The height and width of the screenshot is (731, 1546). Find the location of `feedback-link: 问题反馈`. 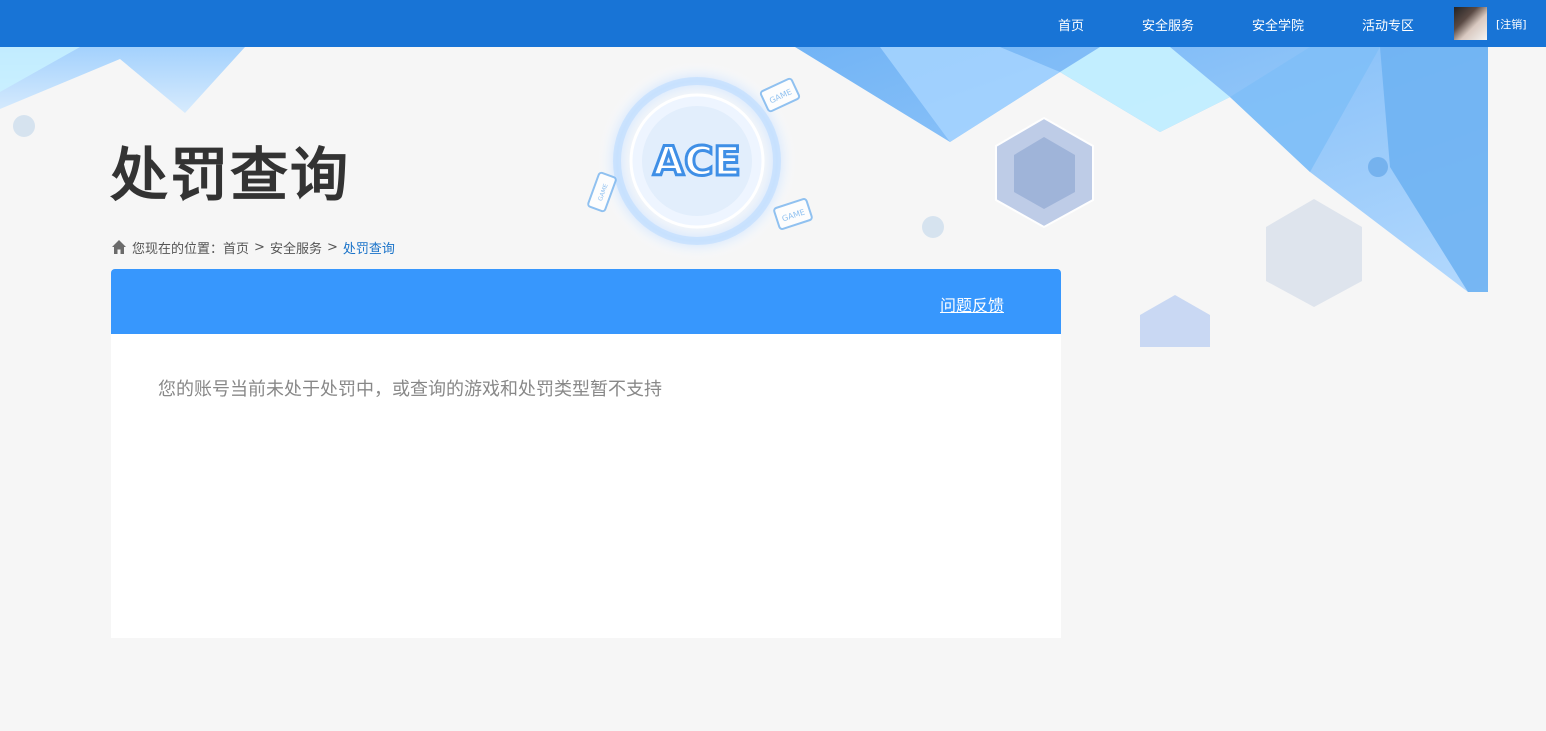

feedback-link: 问题反馈 is located at coordinates (972, 304).